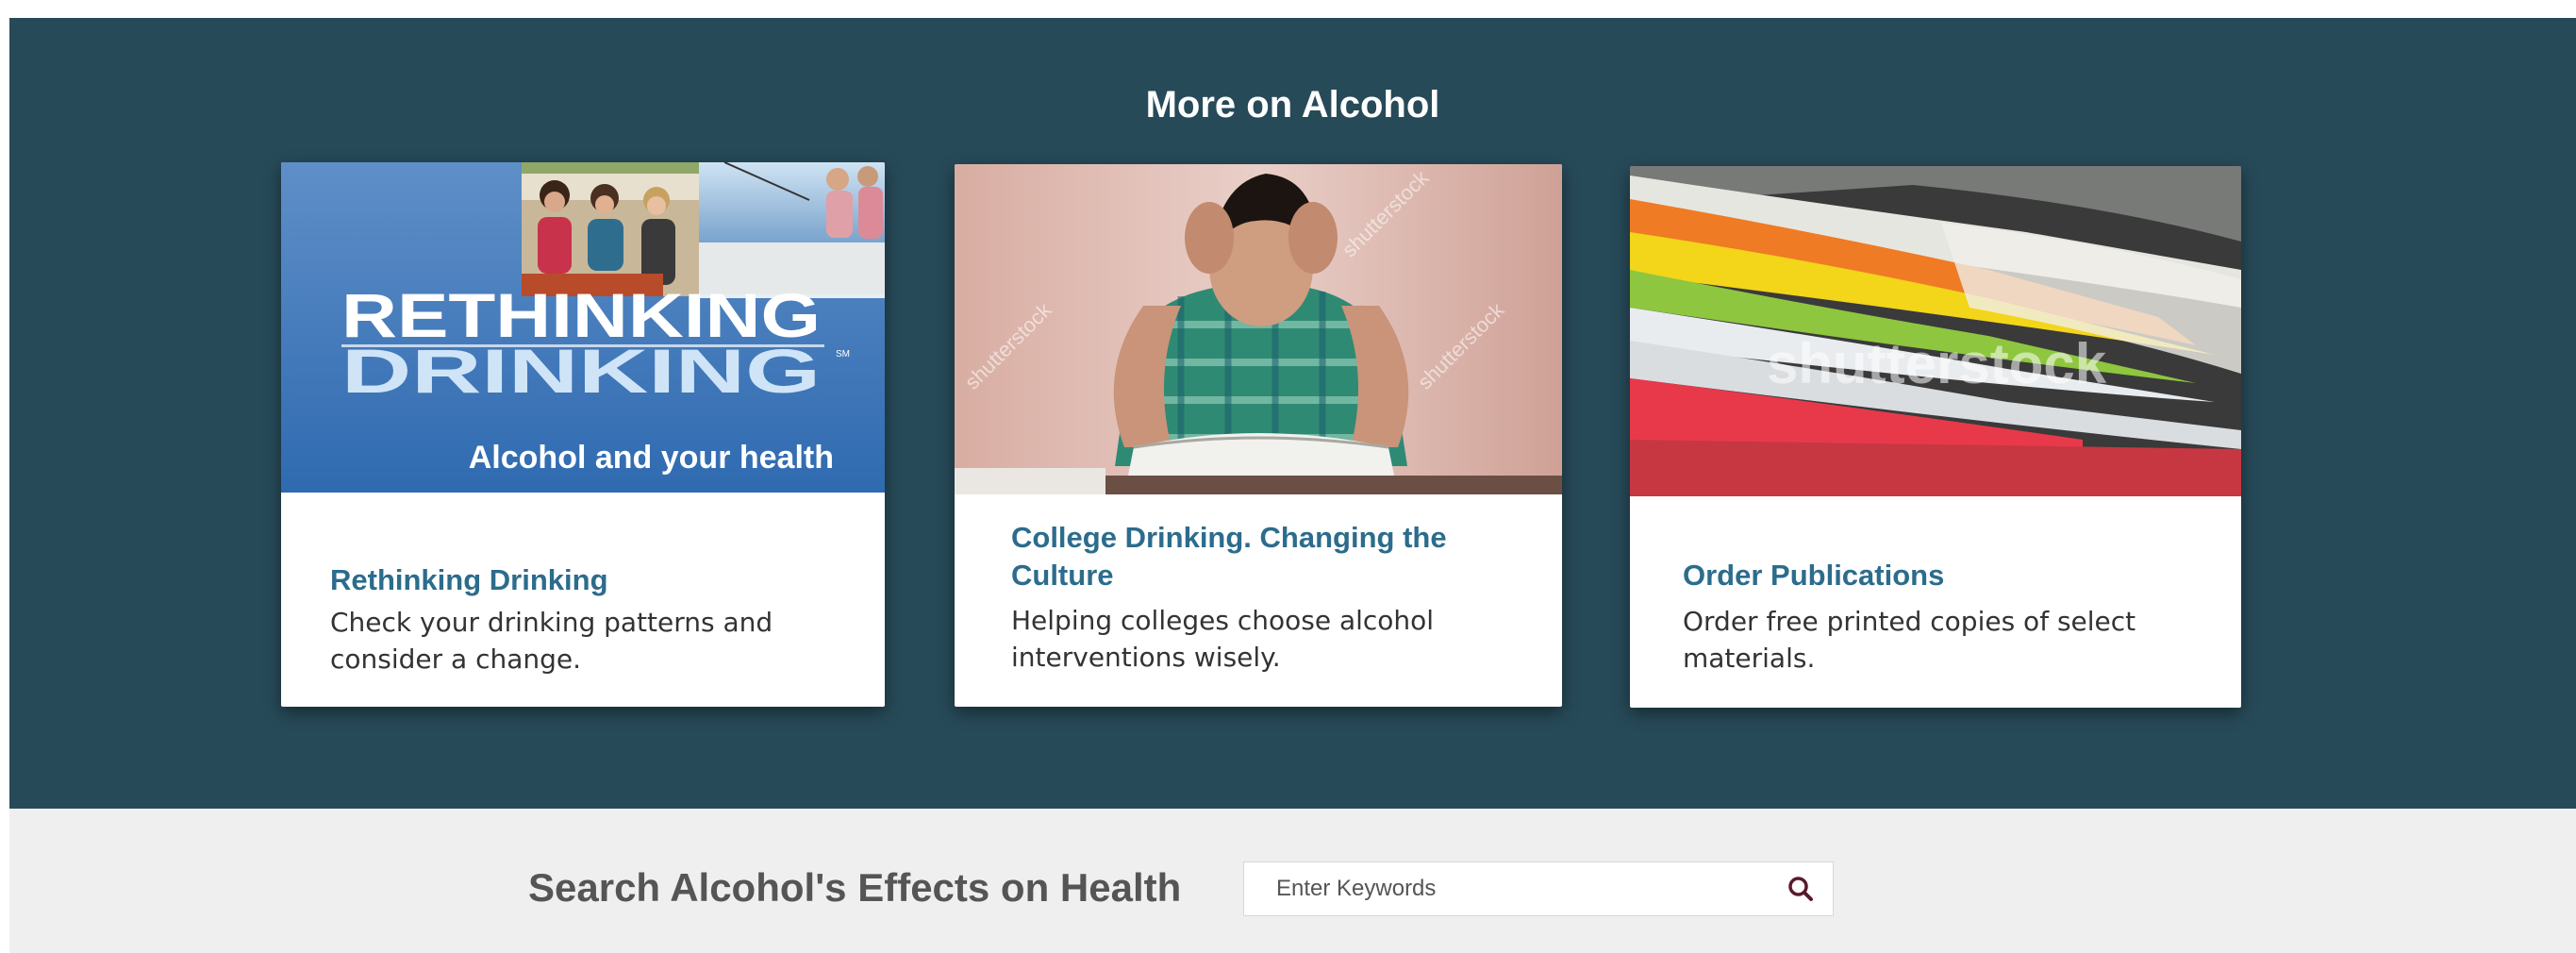 This screenshot has height=953, width=2576. I want to click on banner-subtitle: Alcohol and your health, so click(651, 458).